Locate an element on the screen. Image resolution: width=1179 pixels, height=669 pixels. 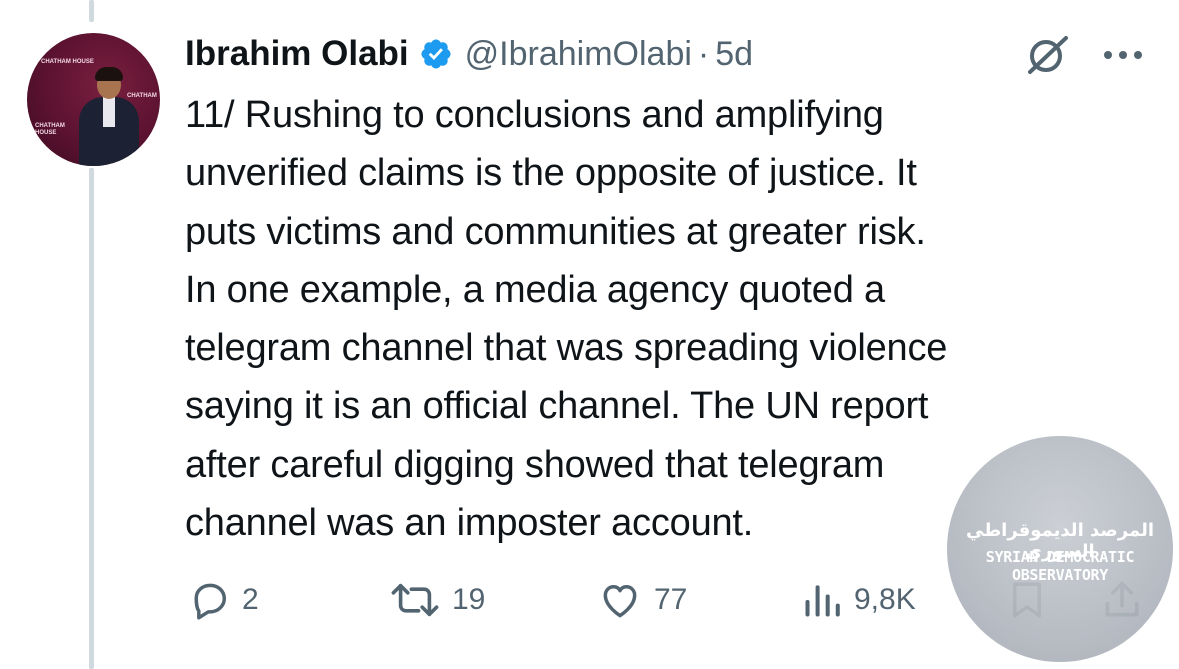
reply-count: 2 is located at coordinates (250, 599).